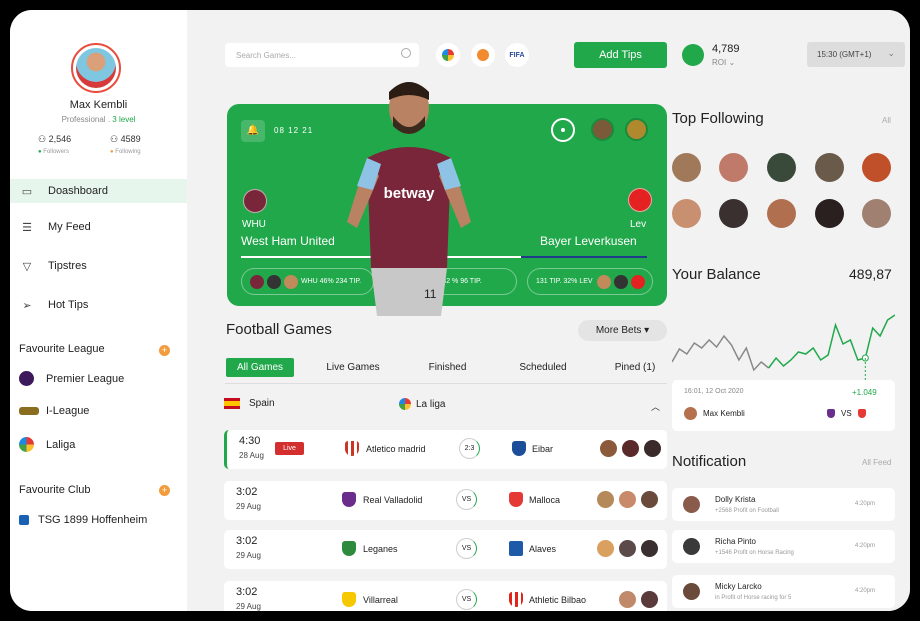  What do you see at coordinates (24, 520) in the screenshot?
I see `hoffenheim-logo` at bounding box center [24, 520].